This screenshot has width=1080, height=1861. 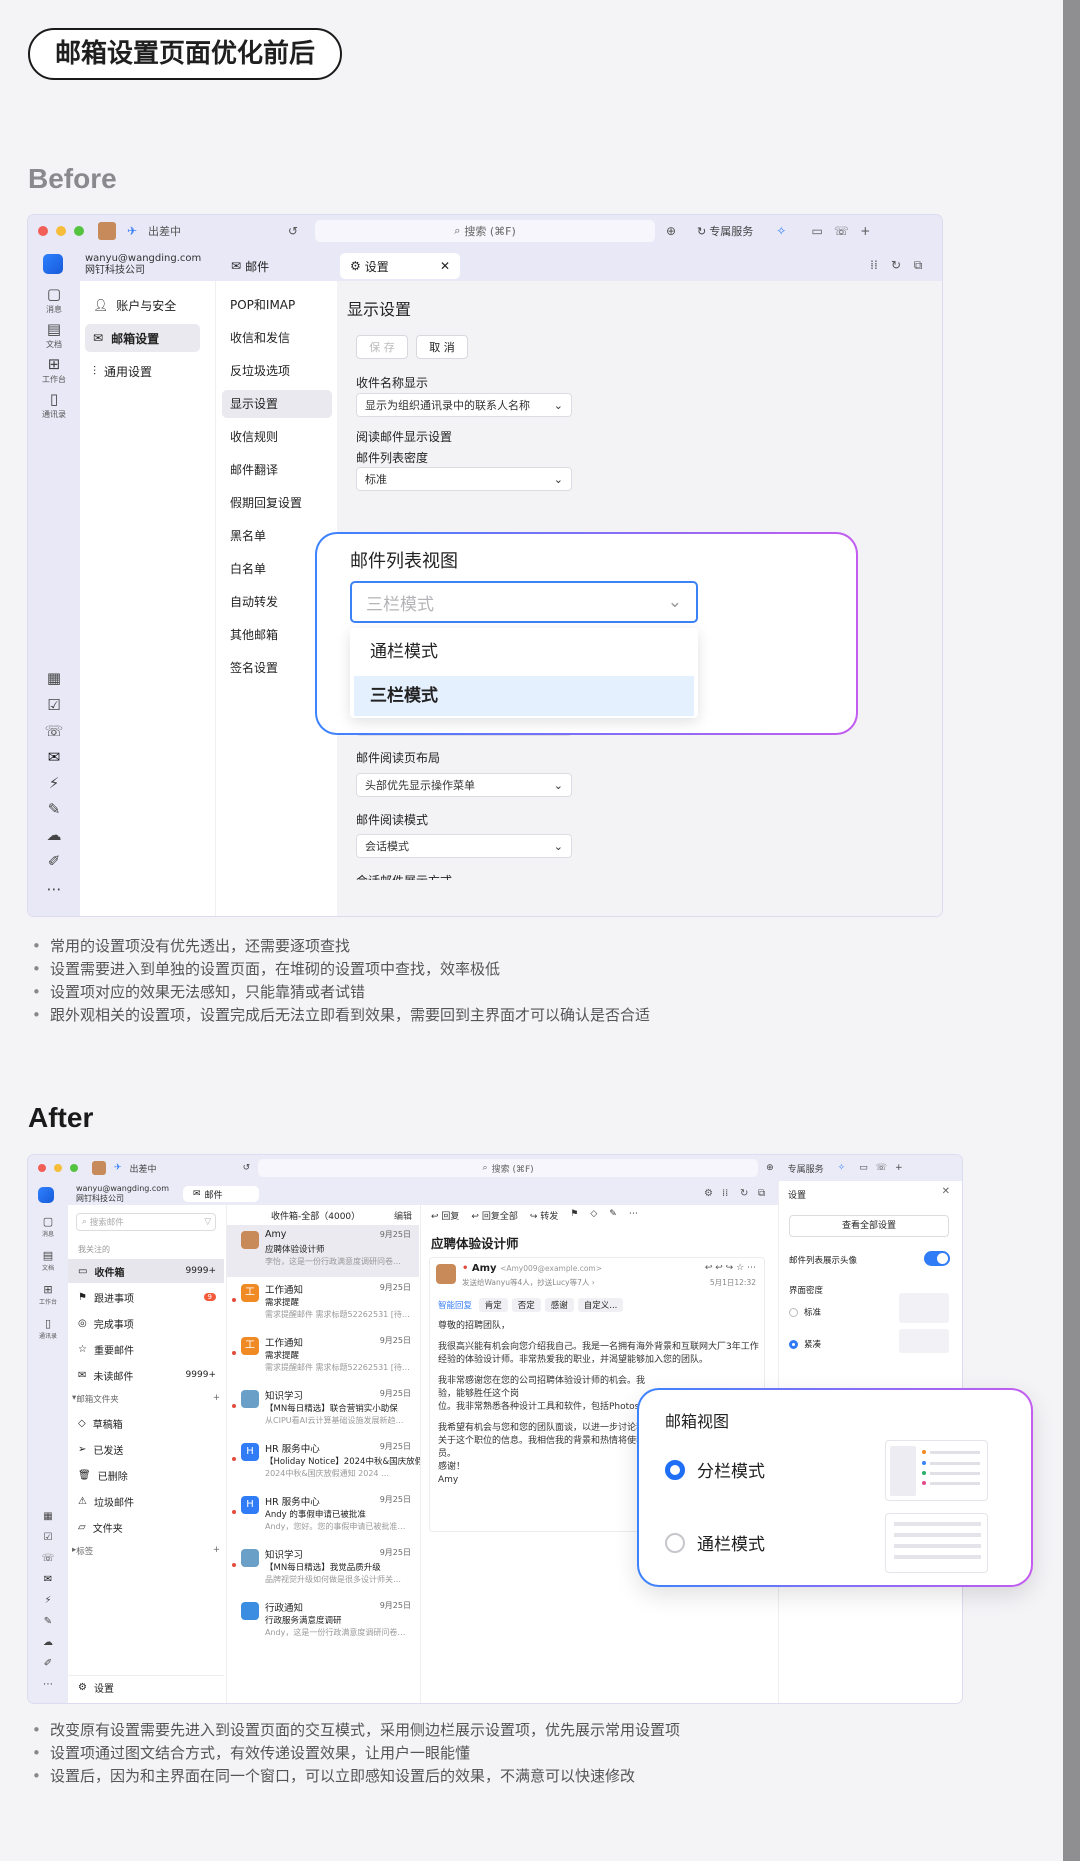 What do you see at coordinates (277, 470) in the screenshot?
I see `sub-translate: 邮件翻译` at bounding box center [277, 470].